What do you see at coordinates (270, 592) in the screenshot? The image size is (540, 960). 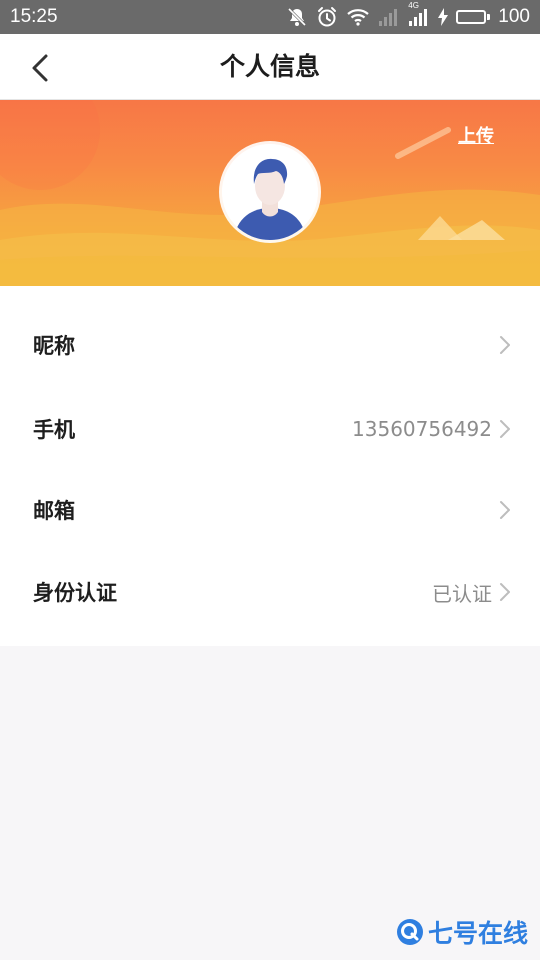 I see `identity-verification-row: 身份认证 已认证` at bounding box center [270, 592].